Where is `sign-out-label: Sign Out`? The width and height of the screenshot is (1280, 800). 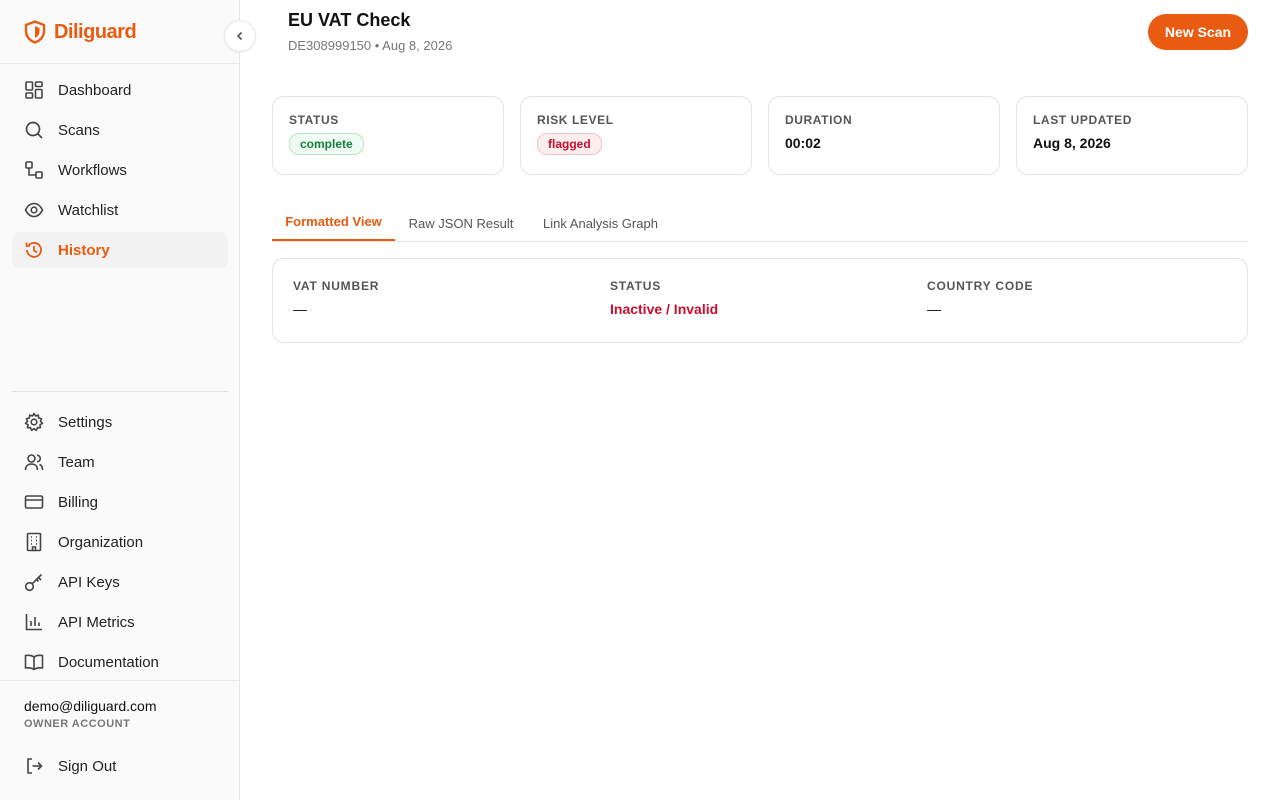
sign-out-label: Sign Out is located at coordinates (87, 766).